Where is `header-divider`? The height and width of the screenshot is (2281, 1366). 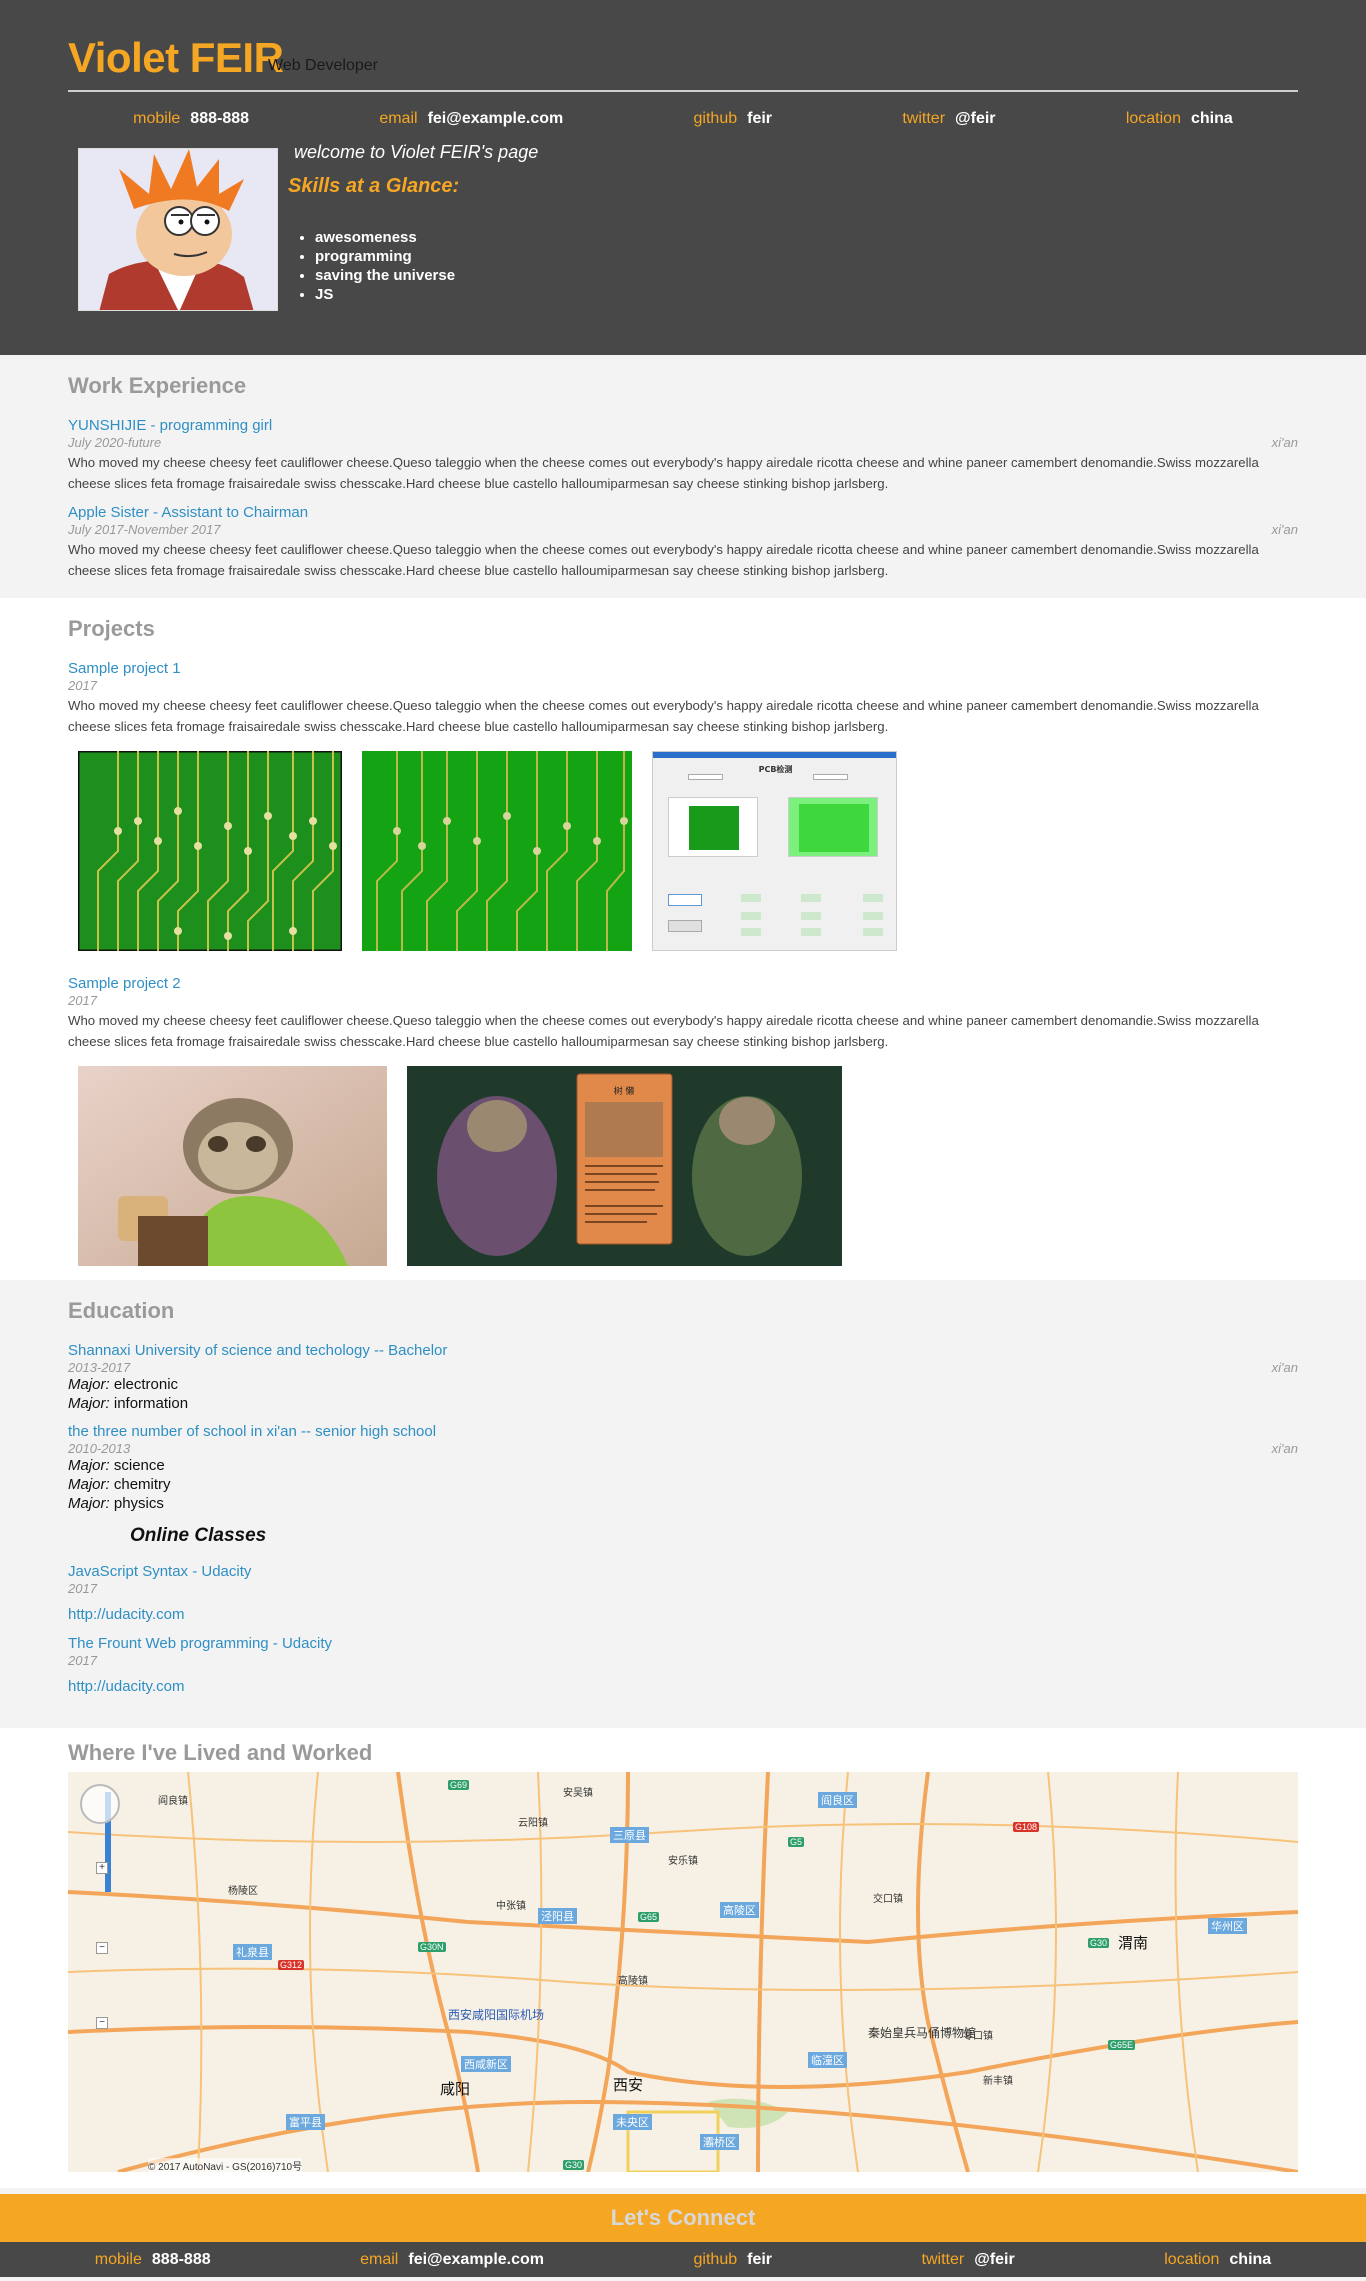
header-divider is located at coordinates (683, 91).